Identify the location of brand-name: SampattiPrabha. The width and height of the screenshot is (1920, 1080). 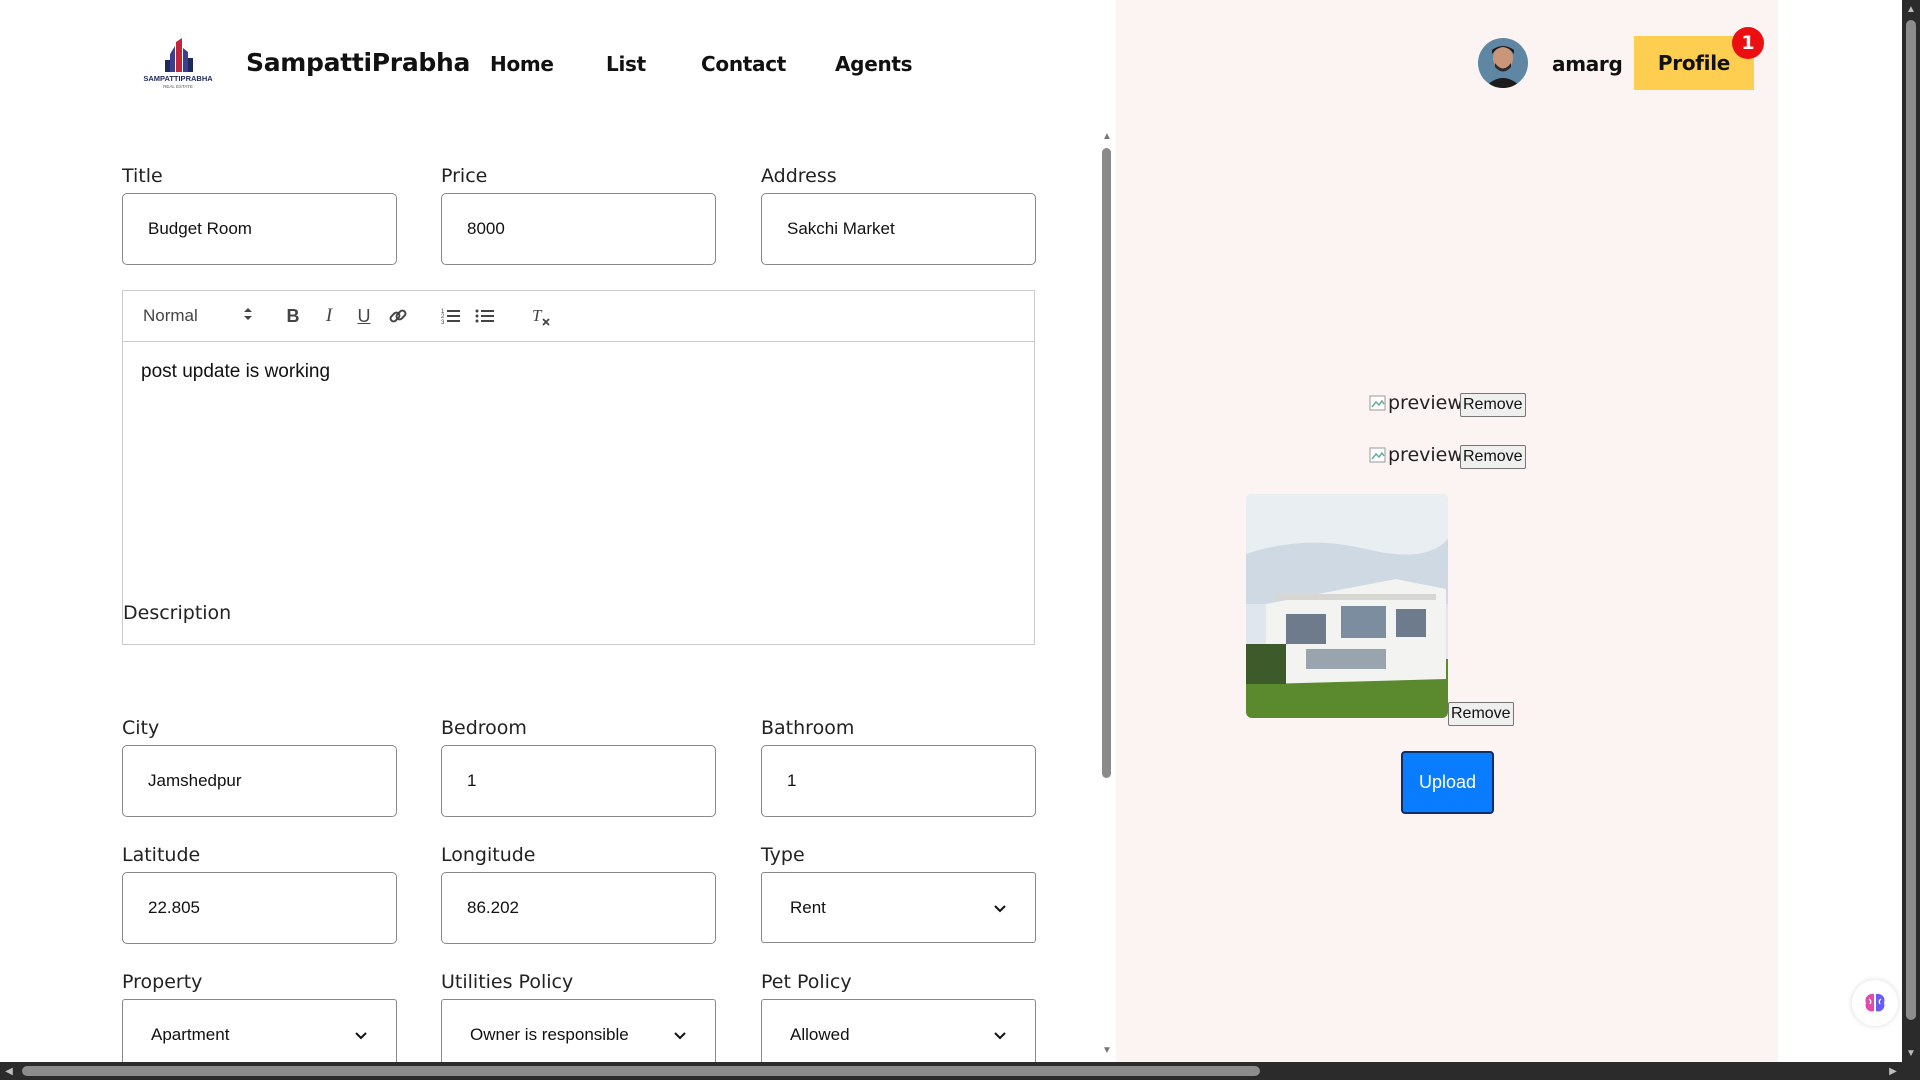
(358, 62).